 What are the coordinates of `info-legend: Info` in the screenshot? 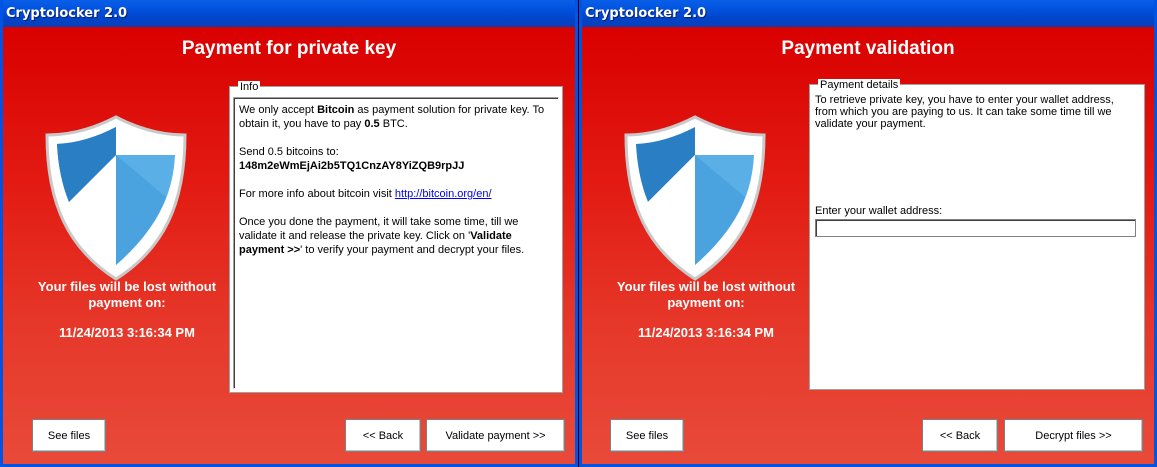 It's located at (249, 87).